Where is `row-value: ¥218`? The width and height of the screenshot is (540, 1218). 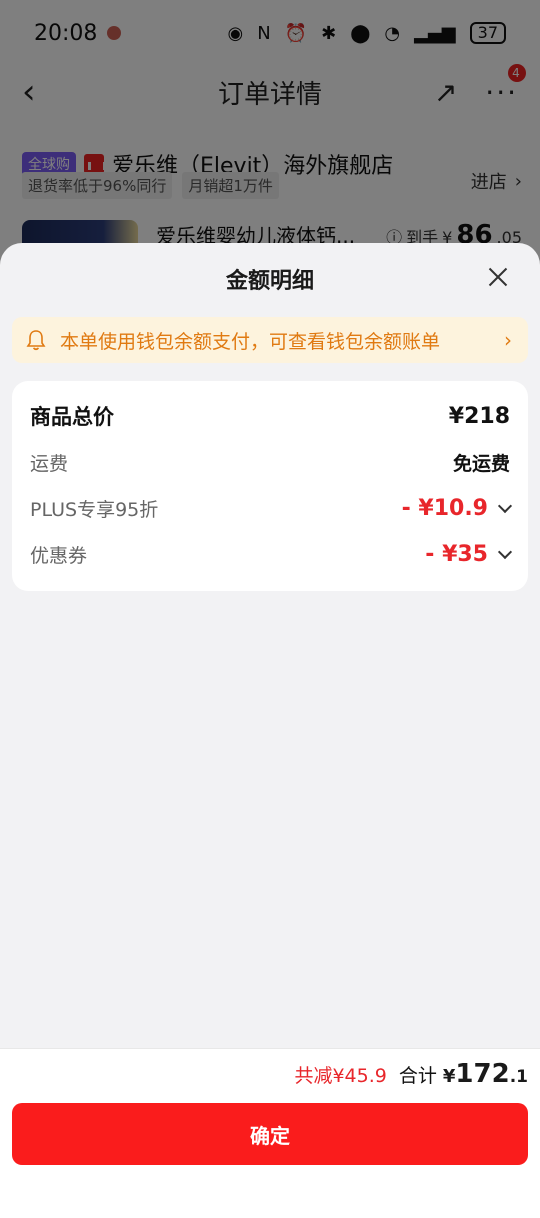 row-value: ¥218 is located at coordinates (479, 416).